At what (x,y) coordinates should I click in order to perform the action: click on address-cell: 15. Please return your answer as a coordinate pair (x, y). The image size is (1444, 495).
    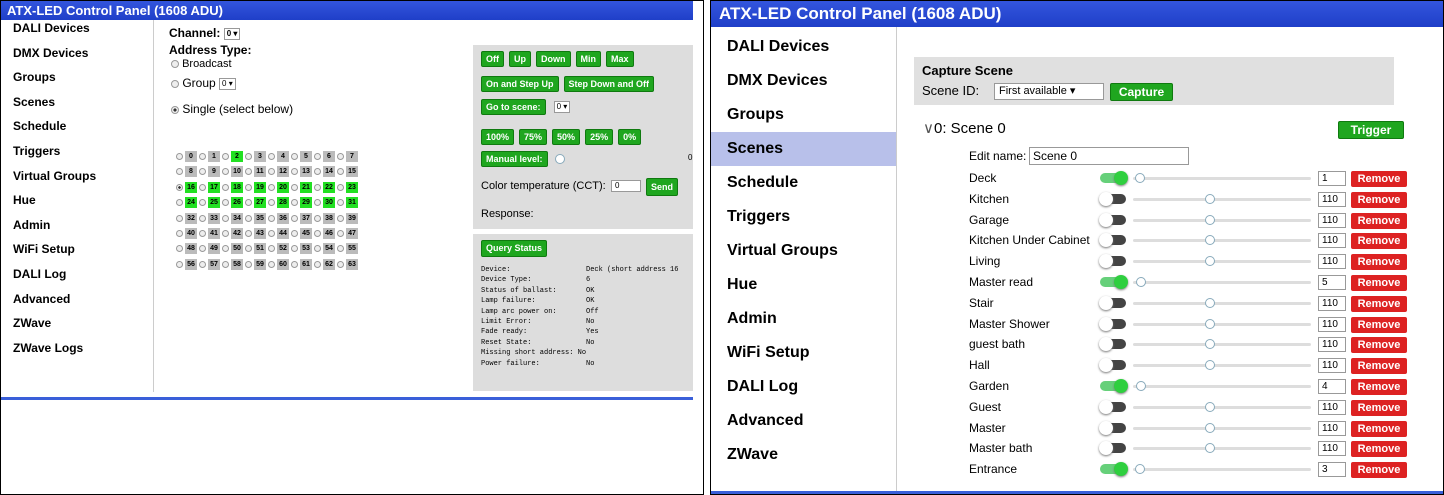
    Looking at the image, I should click on (348, 172).